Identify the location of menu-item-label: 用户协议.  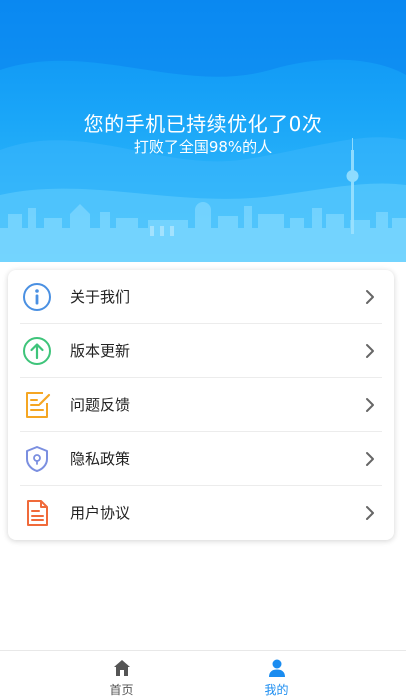
(100, 513).